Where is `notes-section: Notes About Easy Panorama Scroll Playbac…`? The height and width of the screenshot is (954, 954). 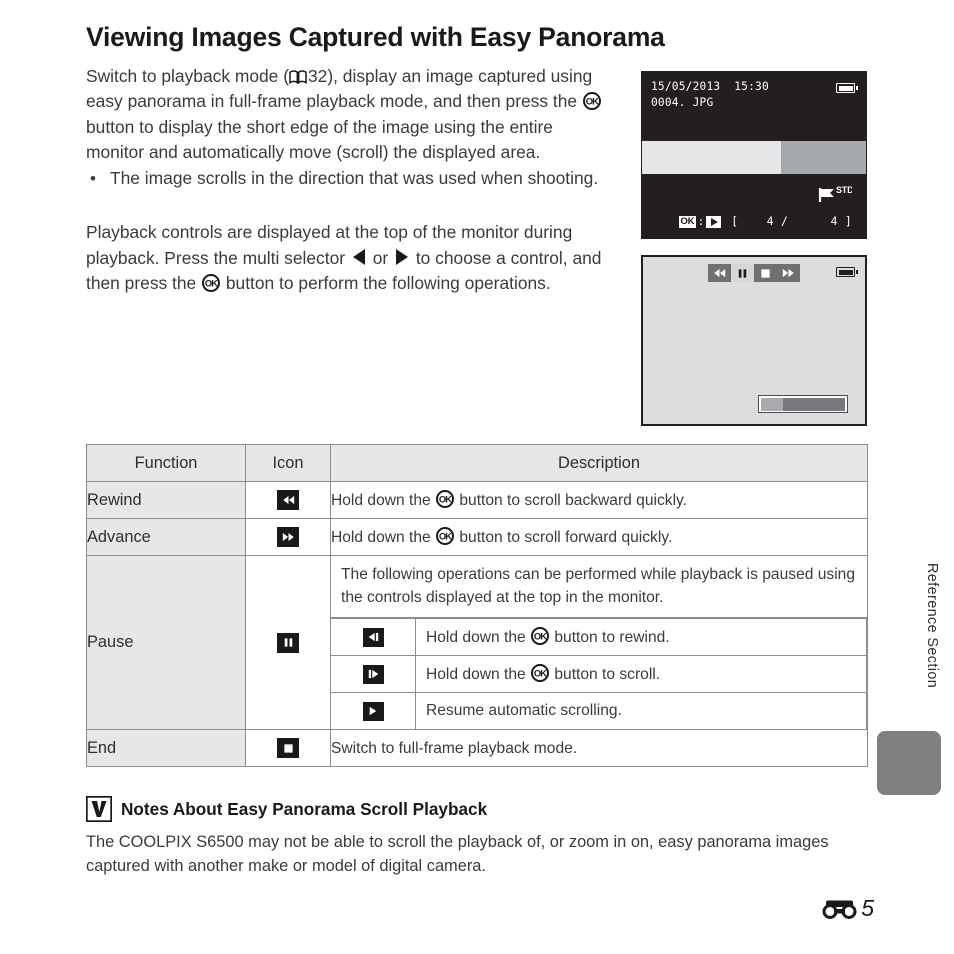 notes-section: Notes About Easy Panorama Scroll Playbac… is located at coordinates (480, 836).